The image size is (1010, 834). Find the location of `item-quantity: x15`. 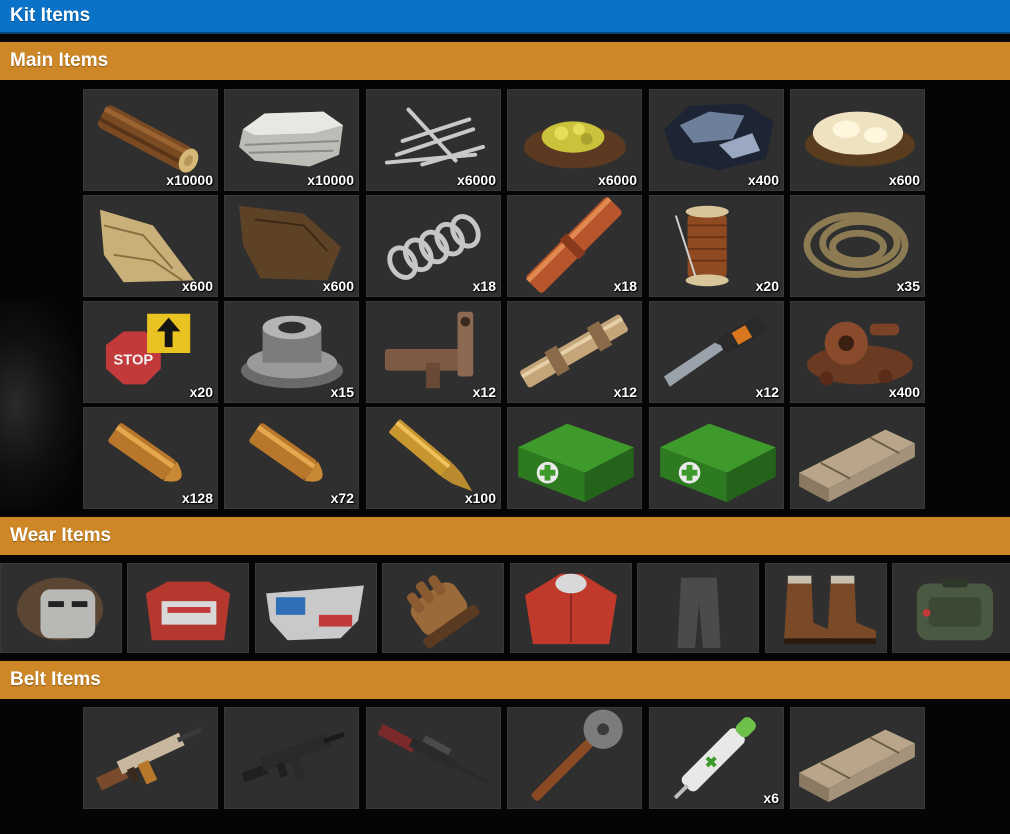

item-quantity: x15 is located at coordinates (342, 392).